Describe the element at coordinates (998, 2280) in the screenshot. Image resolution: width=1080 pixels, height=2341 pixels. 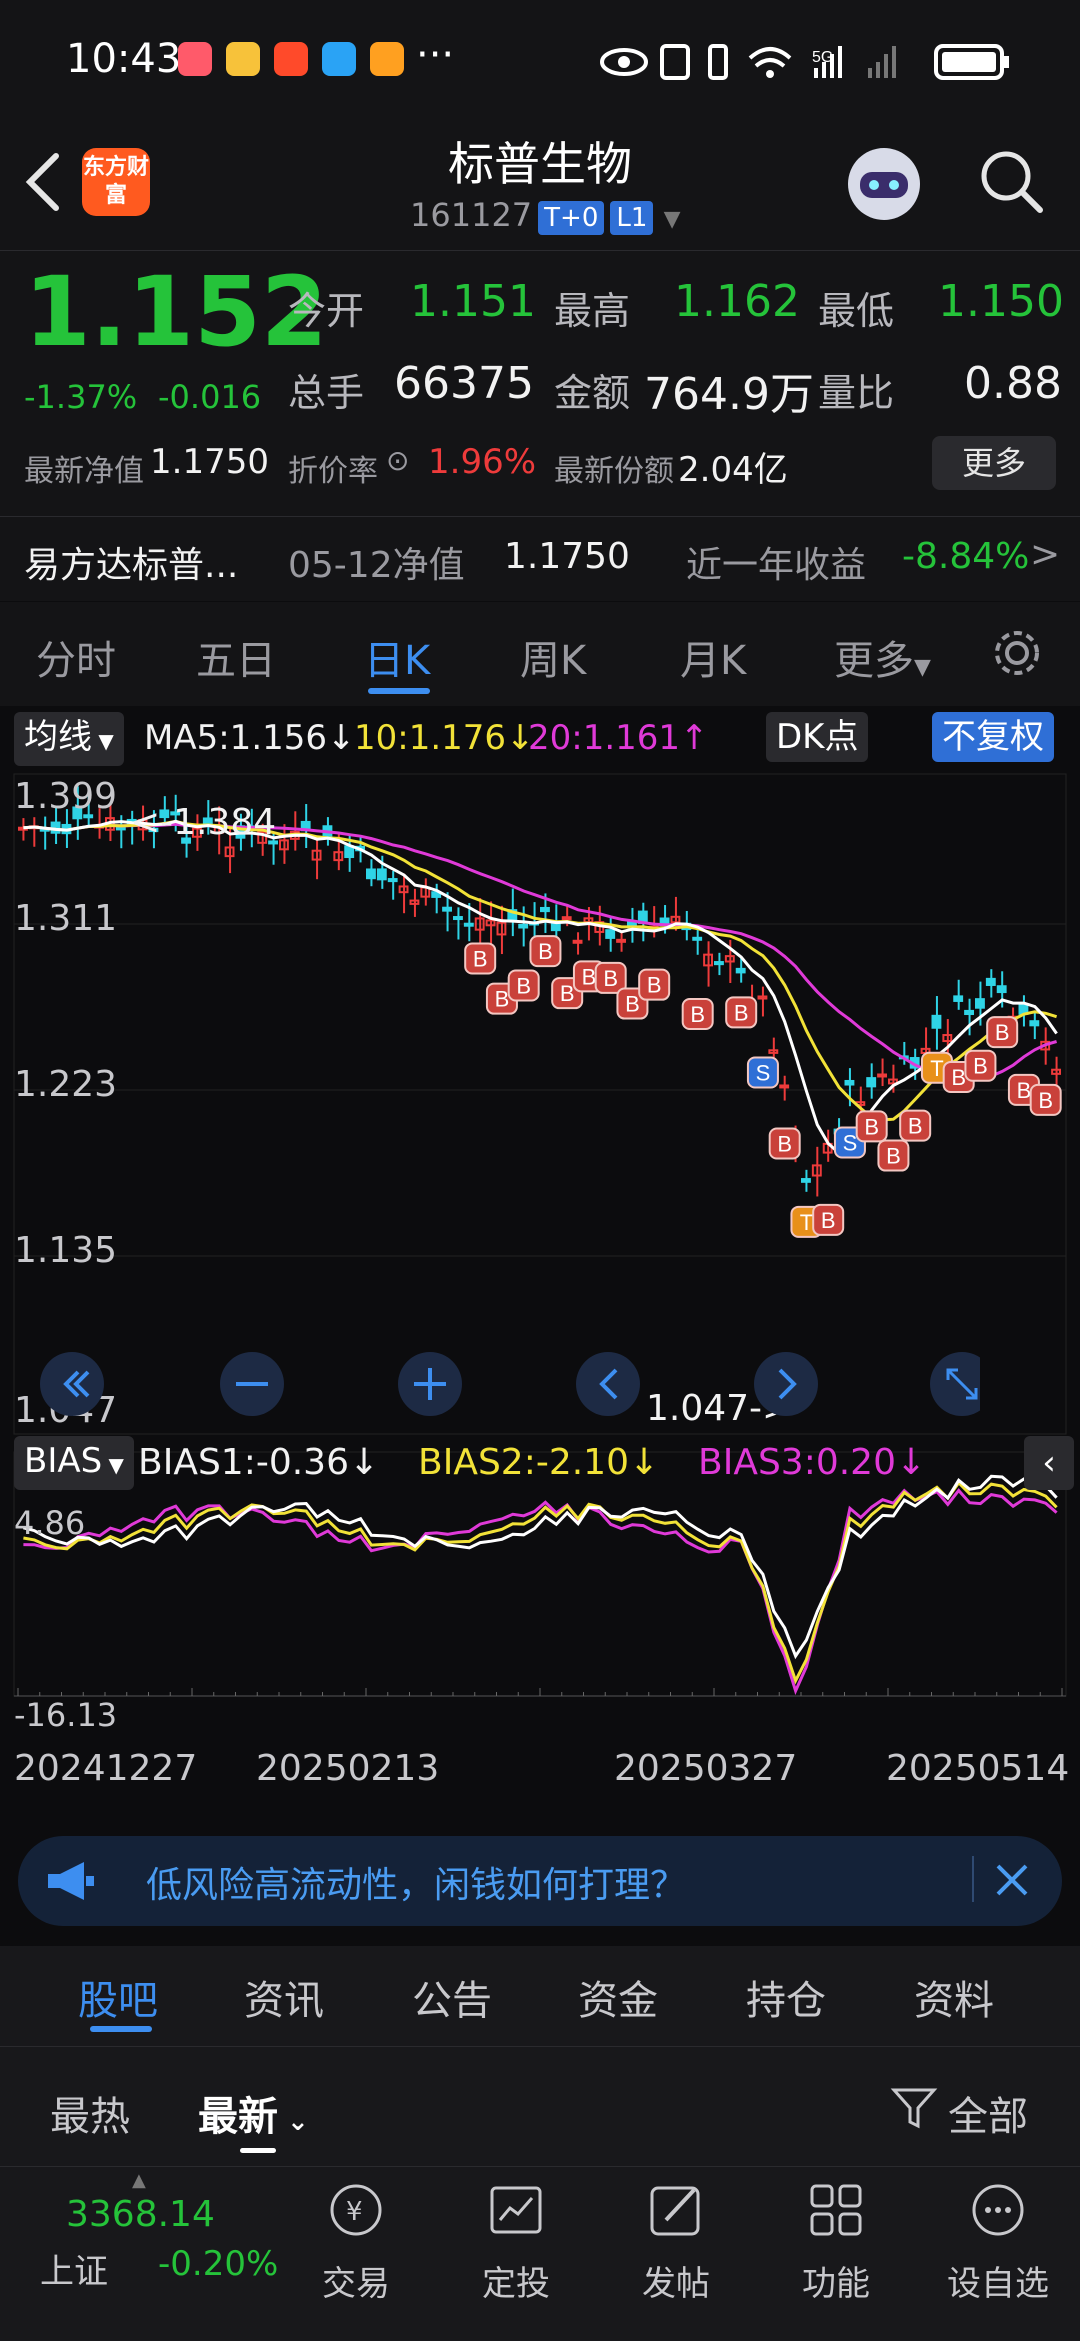
I see `nav-add-watchlist: 设自选` at that location.